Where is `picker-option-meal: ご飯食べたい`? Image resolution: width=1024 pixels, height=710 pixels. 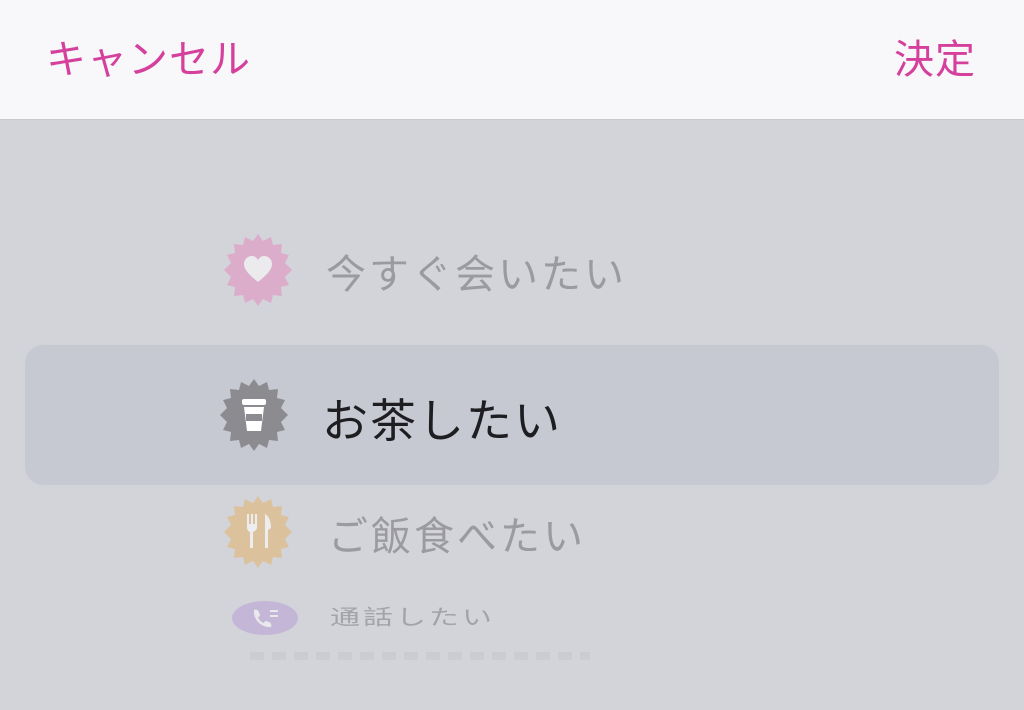
picker-option-meal: ご飯食べたい is located at coordinates (512, 532).